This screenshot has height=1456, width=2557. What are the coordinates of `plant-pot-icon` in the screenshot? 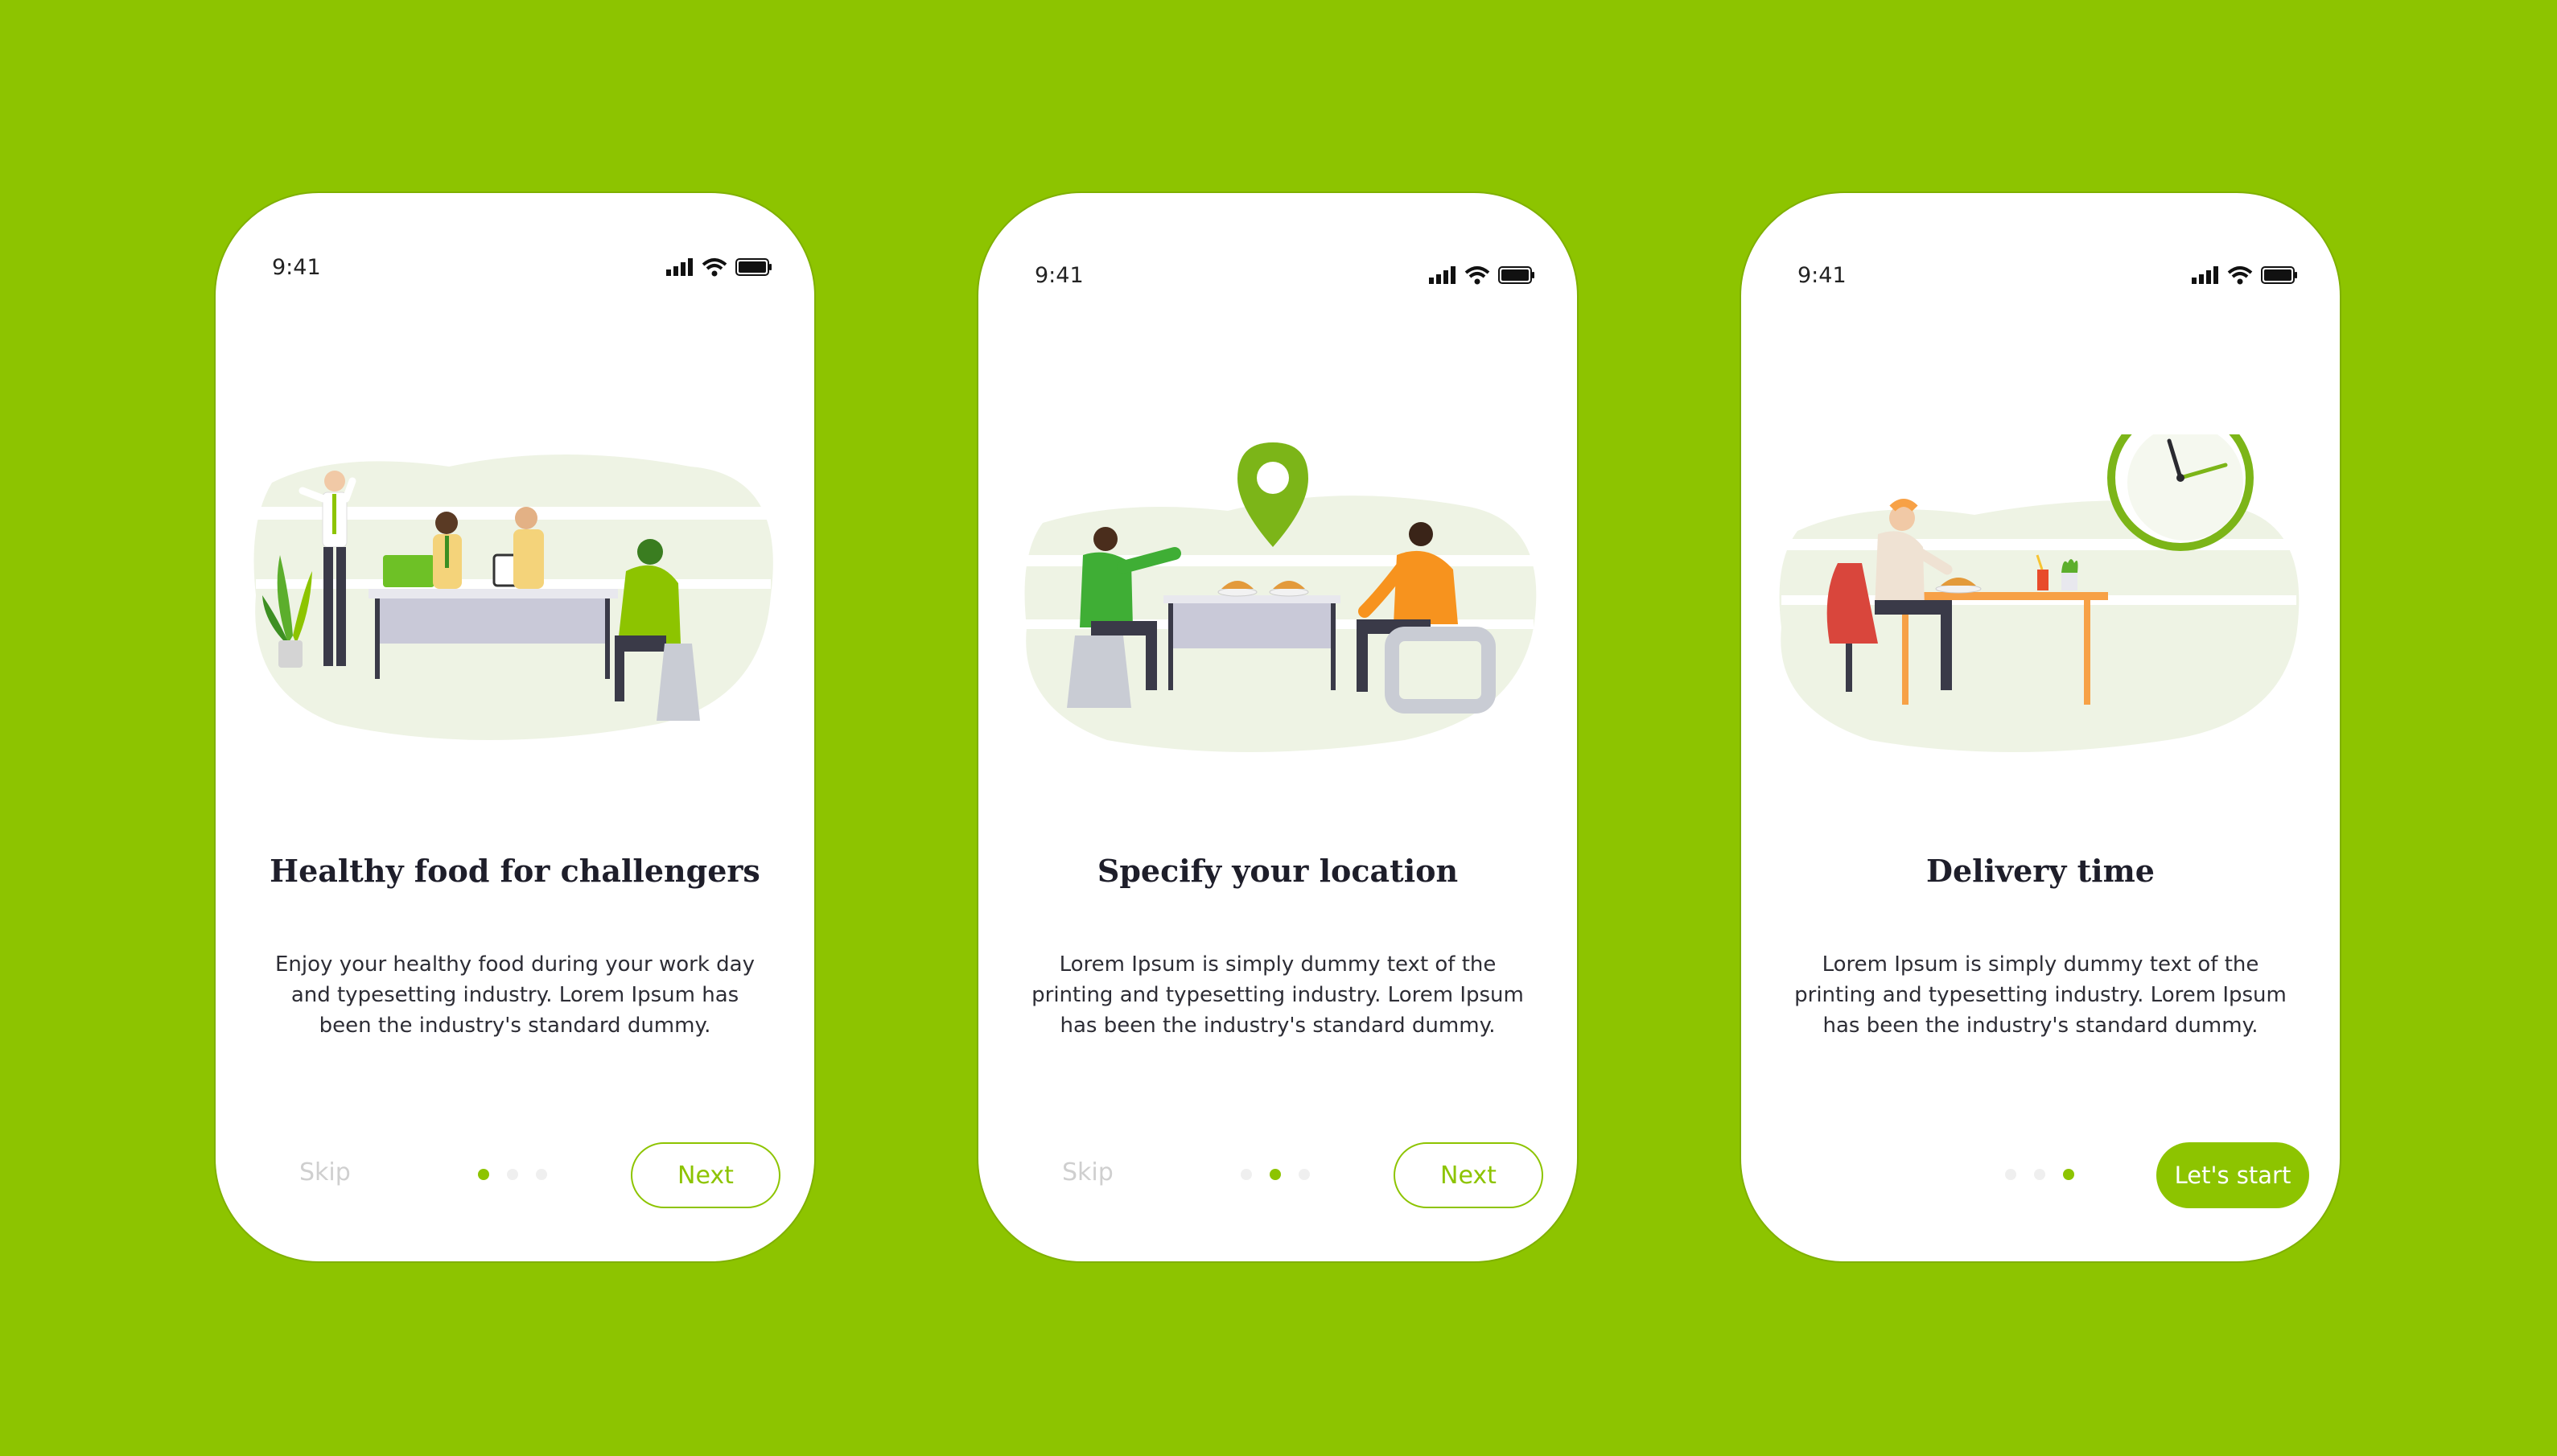 It's located at (2069, 574).